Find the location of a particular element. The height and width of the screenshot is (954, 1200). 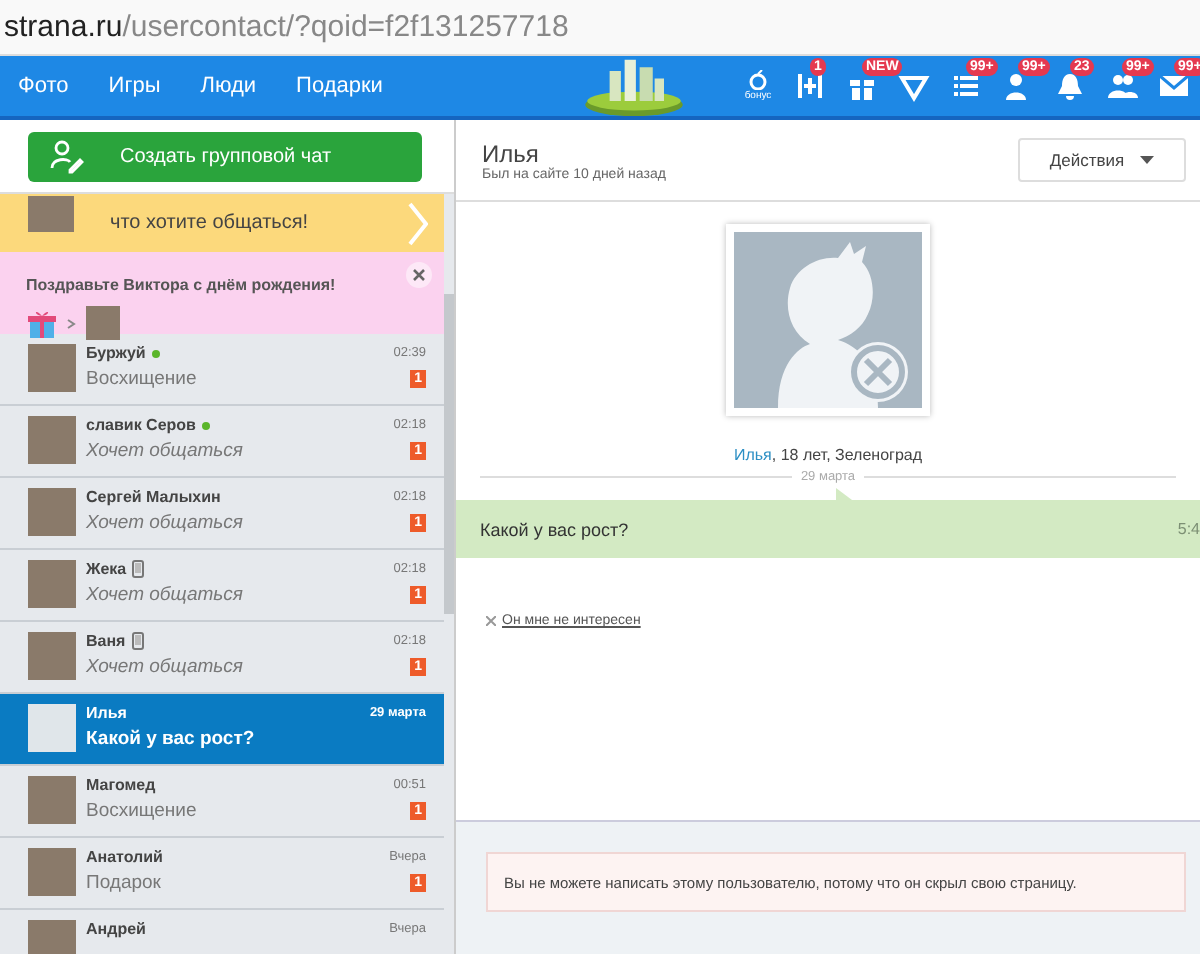

diamond-icon is located at coordinates (914, 86).